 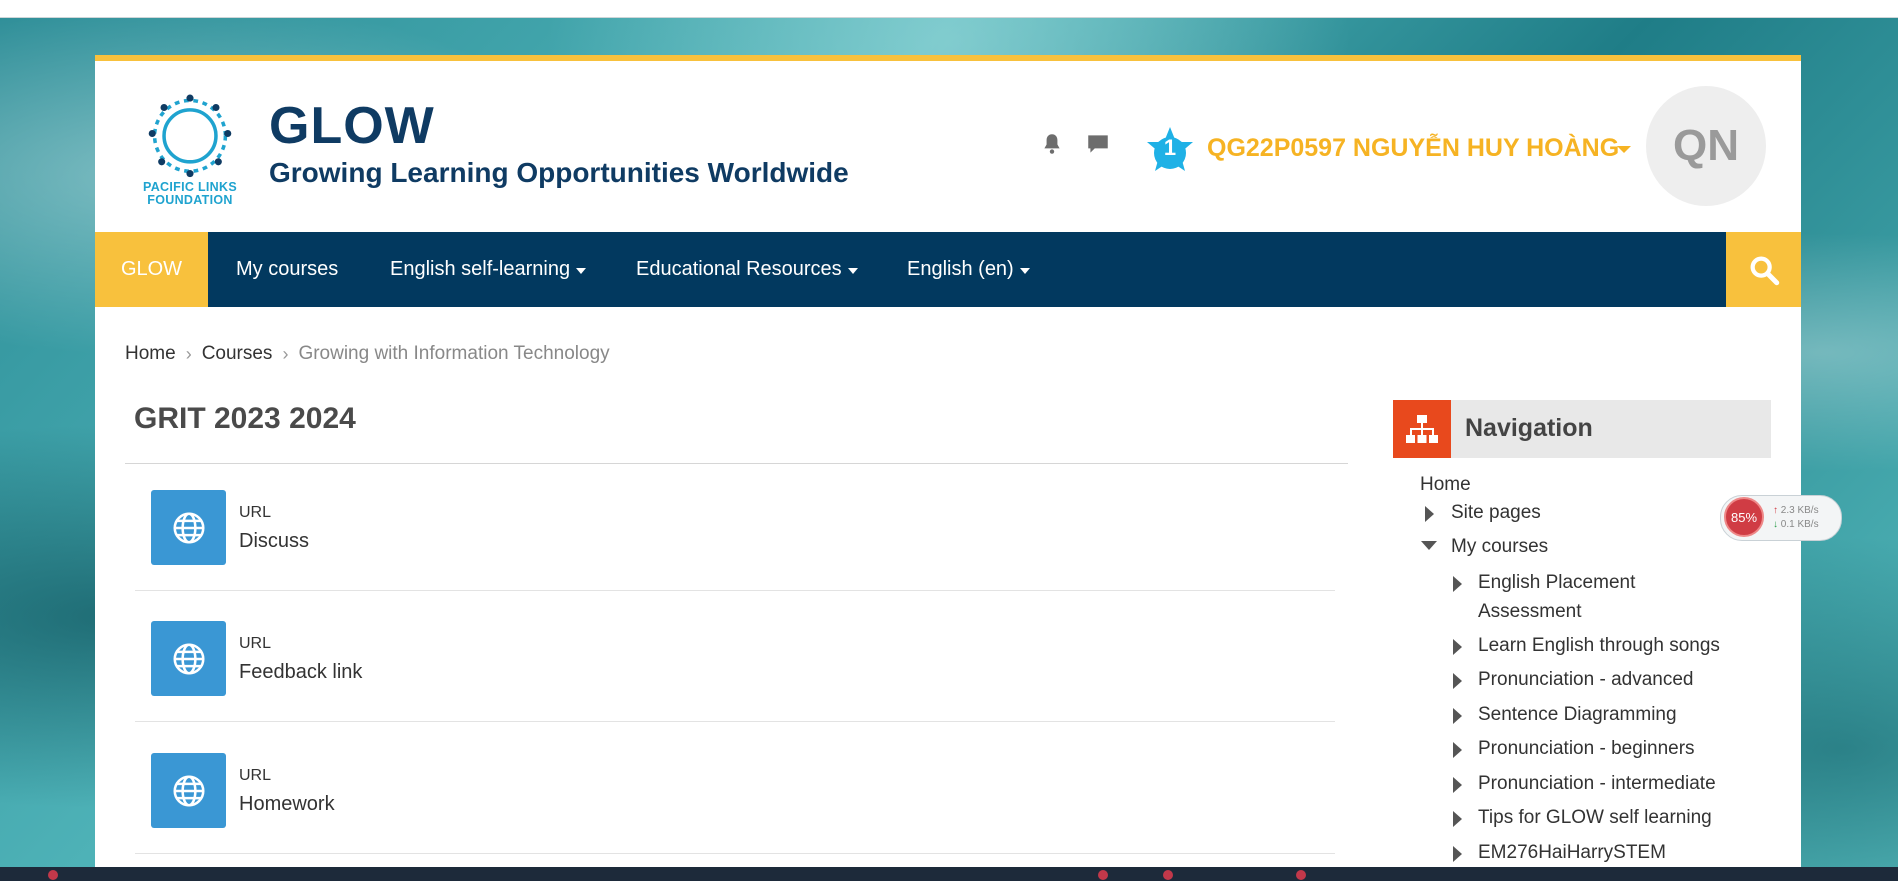 I want to click on nav-item-label: English self-learning, so click(x=480, y=269).